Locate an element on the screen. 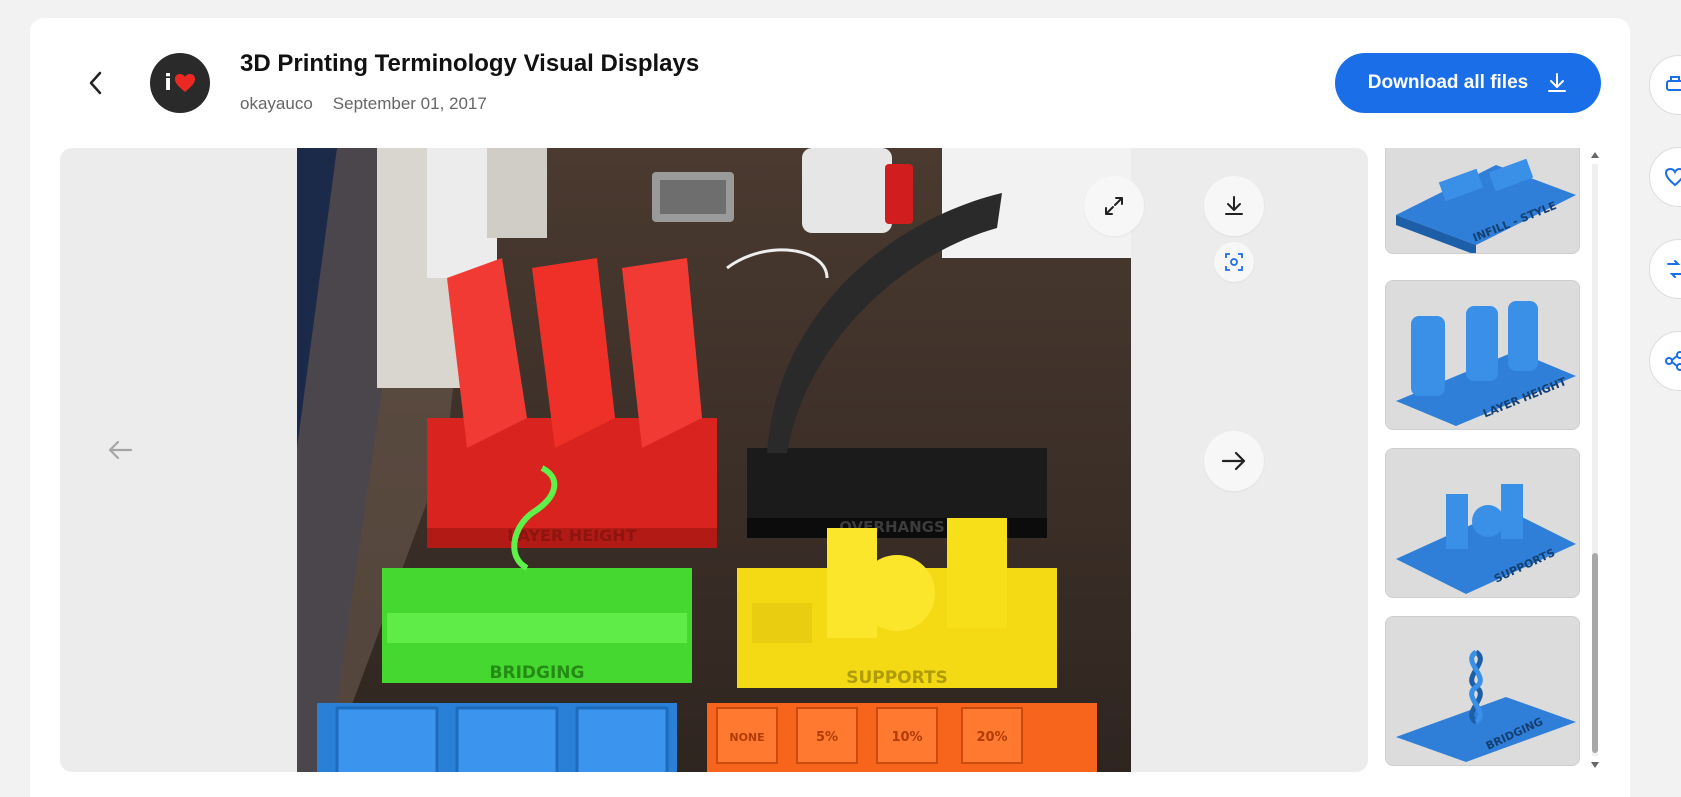 The width and height of the screenshot is (1681, 797). like-button is located at coordinates (1665, 177).